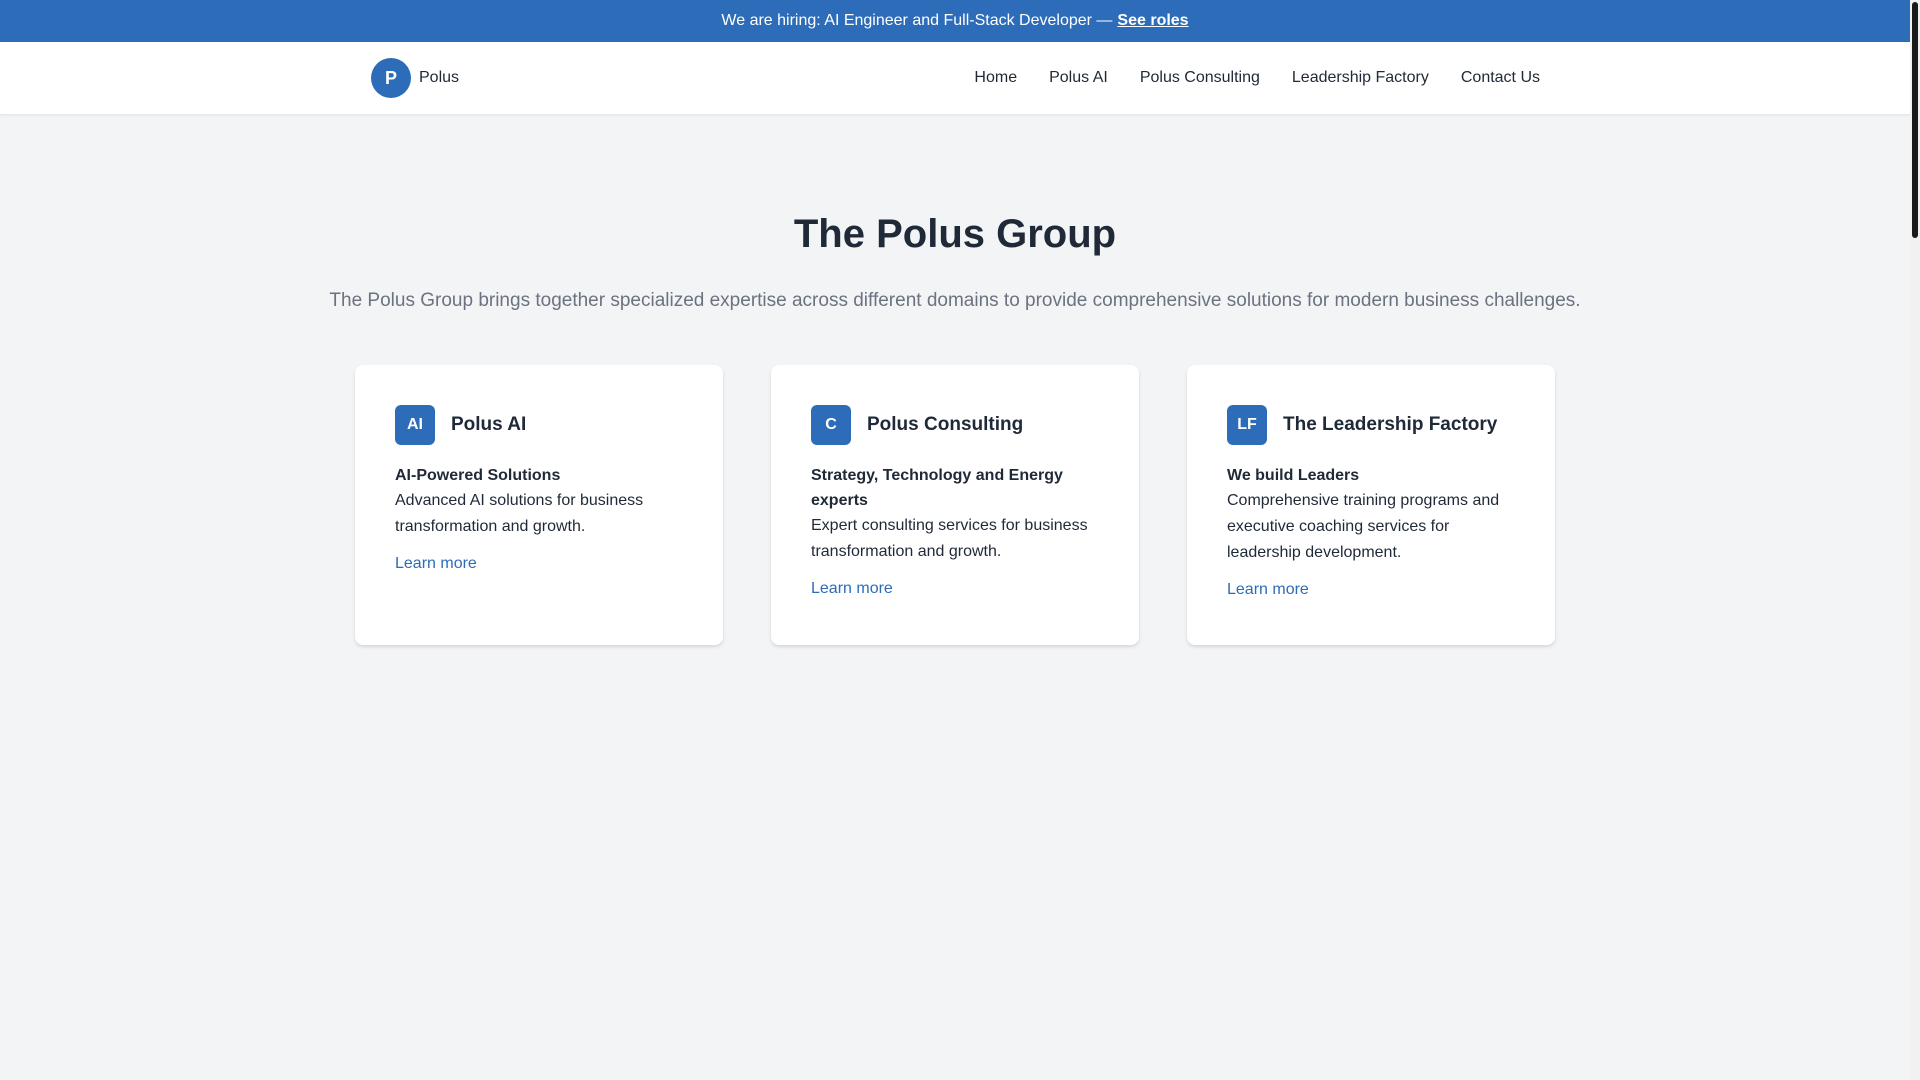 This screenshot has width=1920, height=1080. I want to click on card-tagline: Strategy, Technology and Energy experts, so click(937, 488).